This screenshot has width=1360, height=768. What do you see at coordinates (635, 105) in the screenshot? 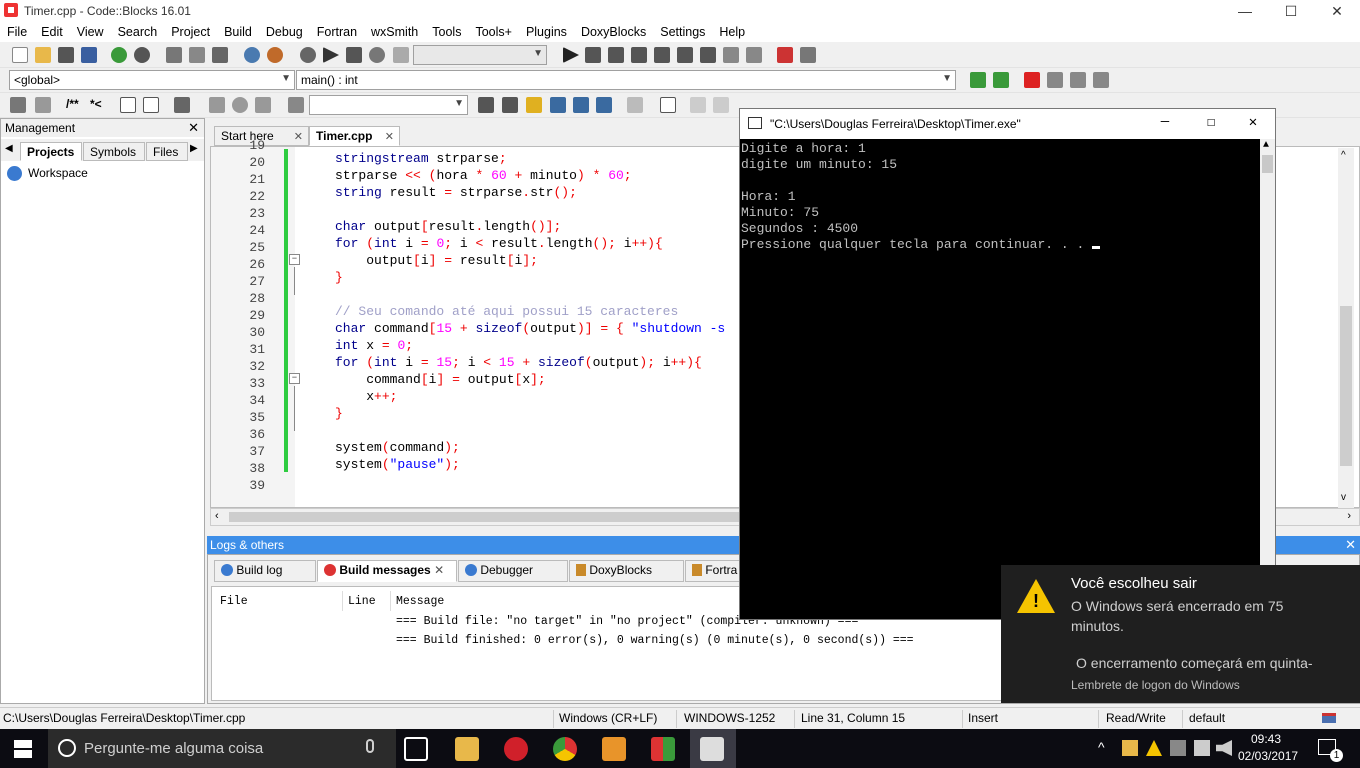
I see `cursor-icon` at bounding box center [635, 105].